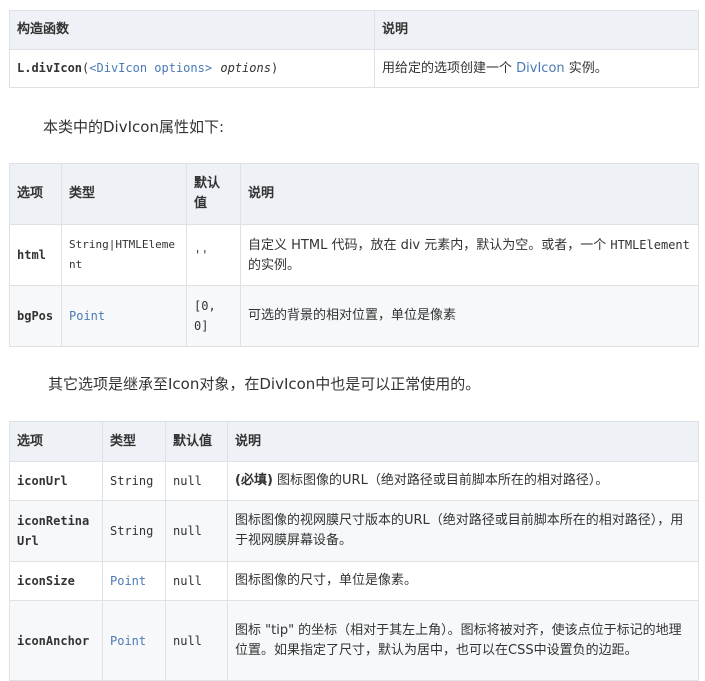  Describe the element at coordinates (586, 68) in the screenshot. I see `desc-text-end: 实例。` at that location.